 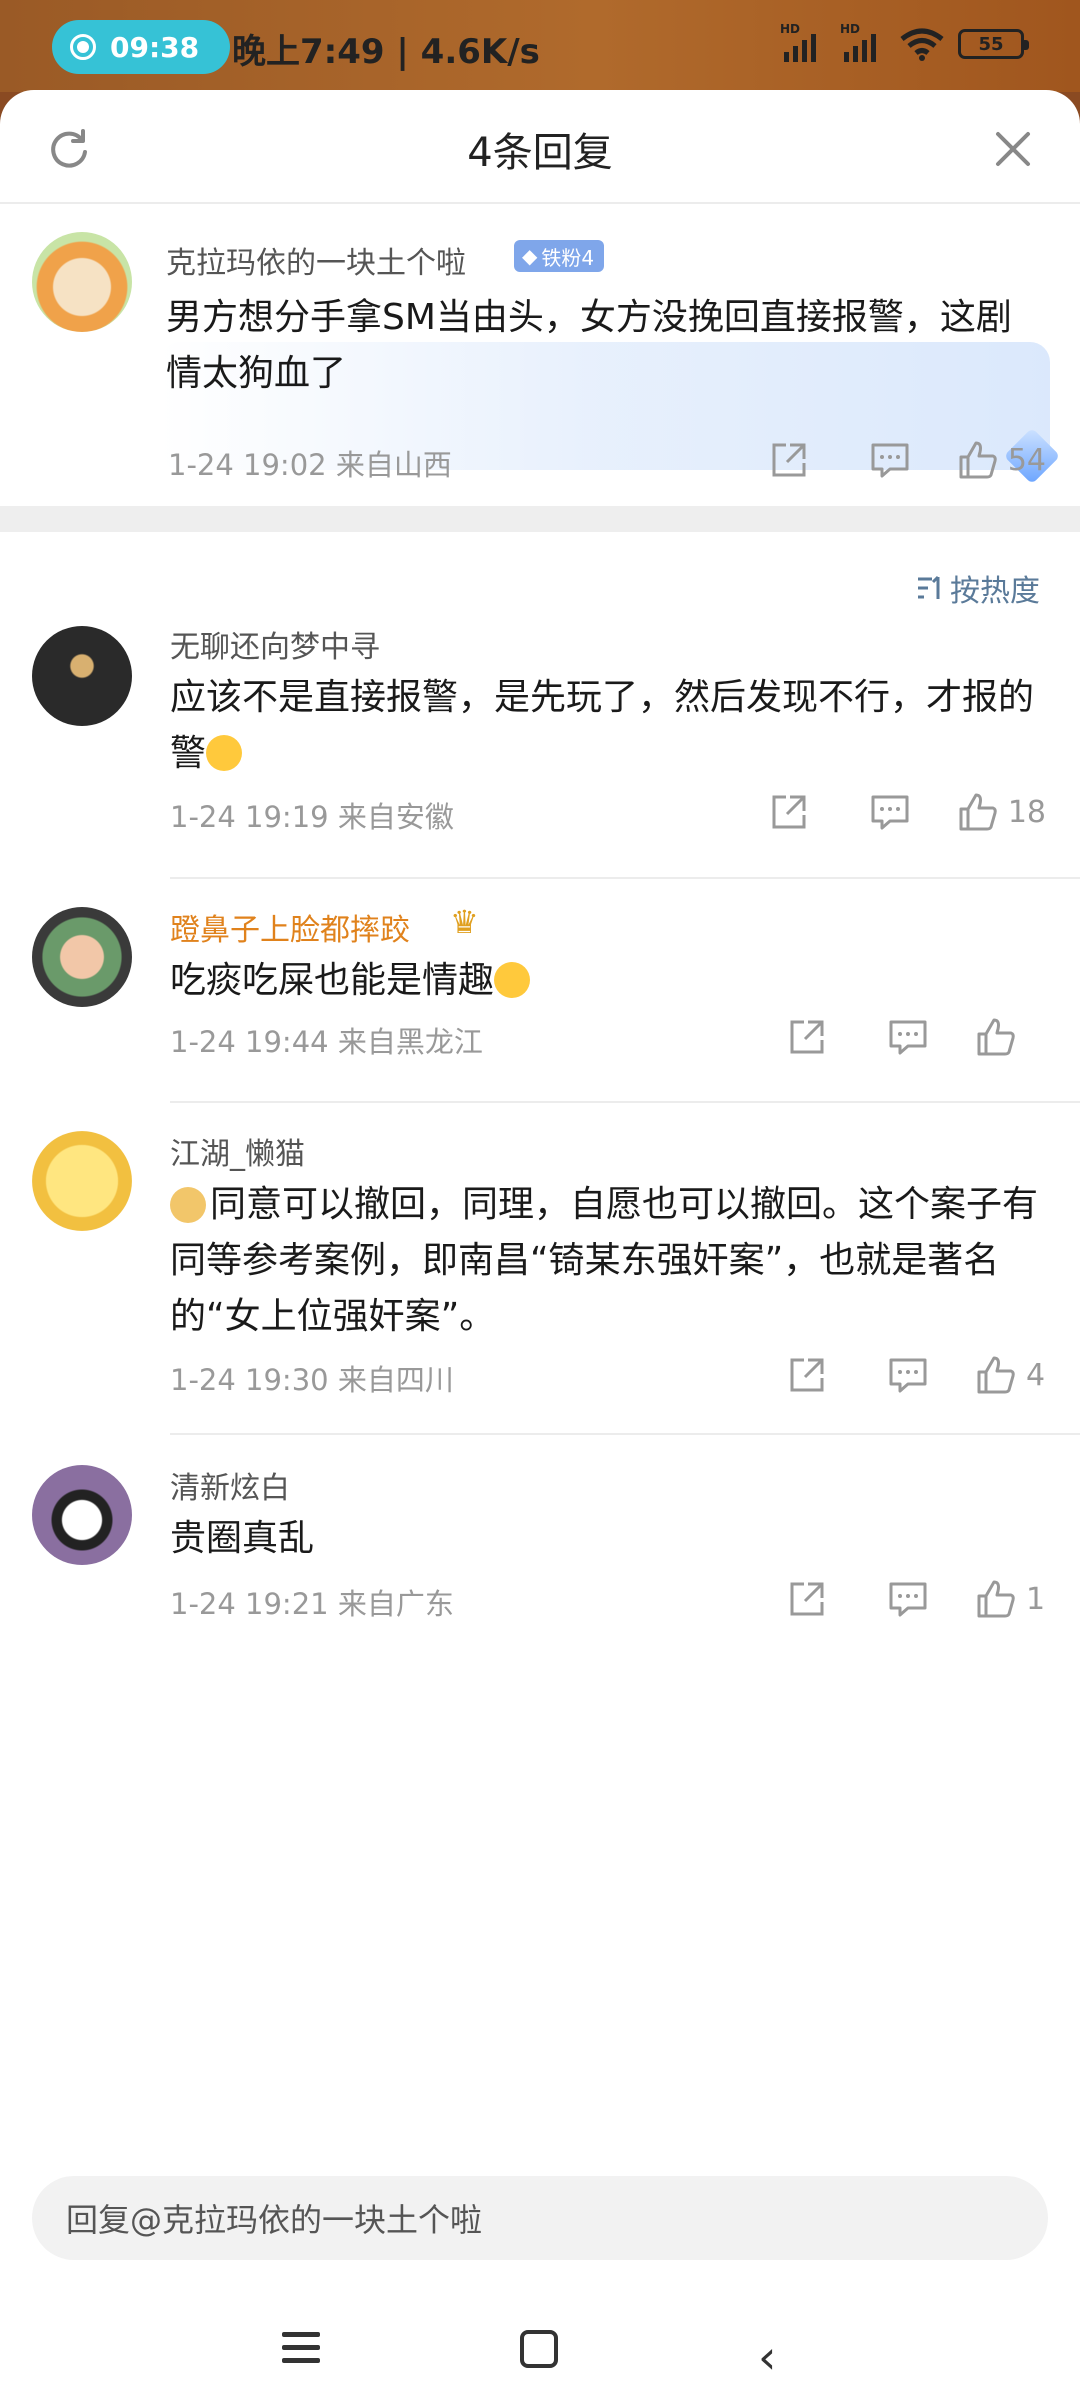 What do you see at coordinates (155, 47) in the screenshot?
I see `recording-time: 09:38` at bounding box center [155, 47].